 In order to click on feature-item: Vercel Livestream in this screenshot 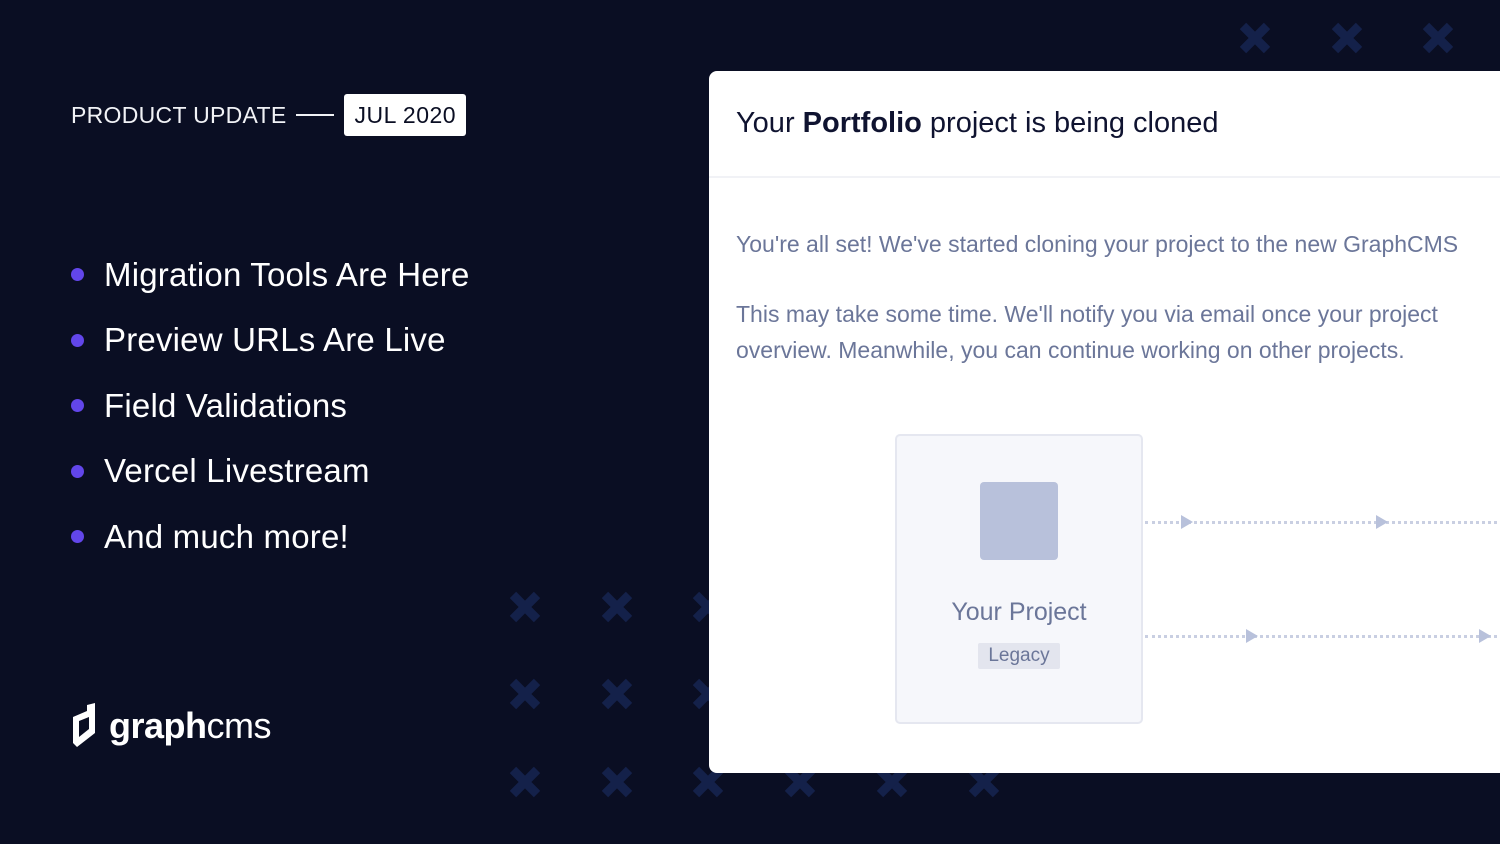, I will do `click(270, 472)`.